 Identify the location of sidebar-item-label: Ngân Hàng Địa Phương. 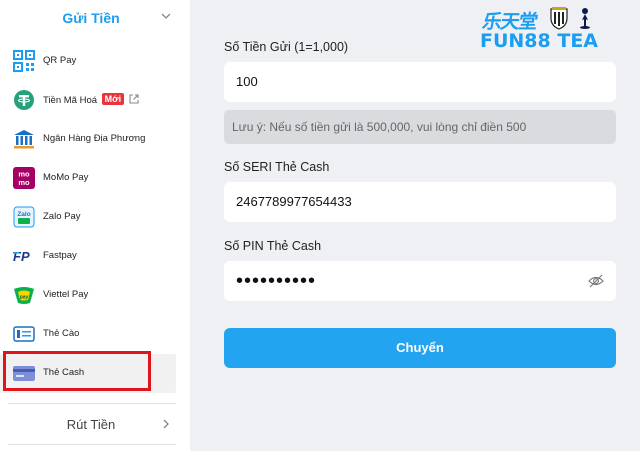
(94, 138).